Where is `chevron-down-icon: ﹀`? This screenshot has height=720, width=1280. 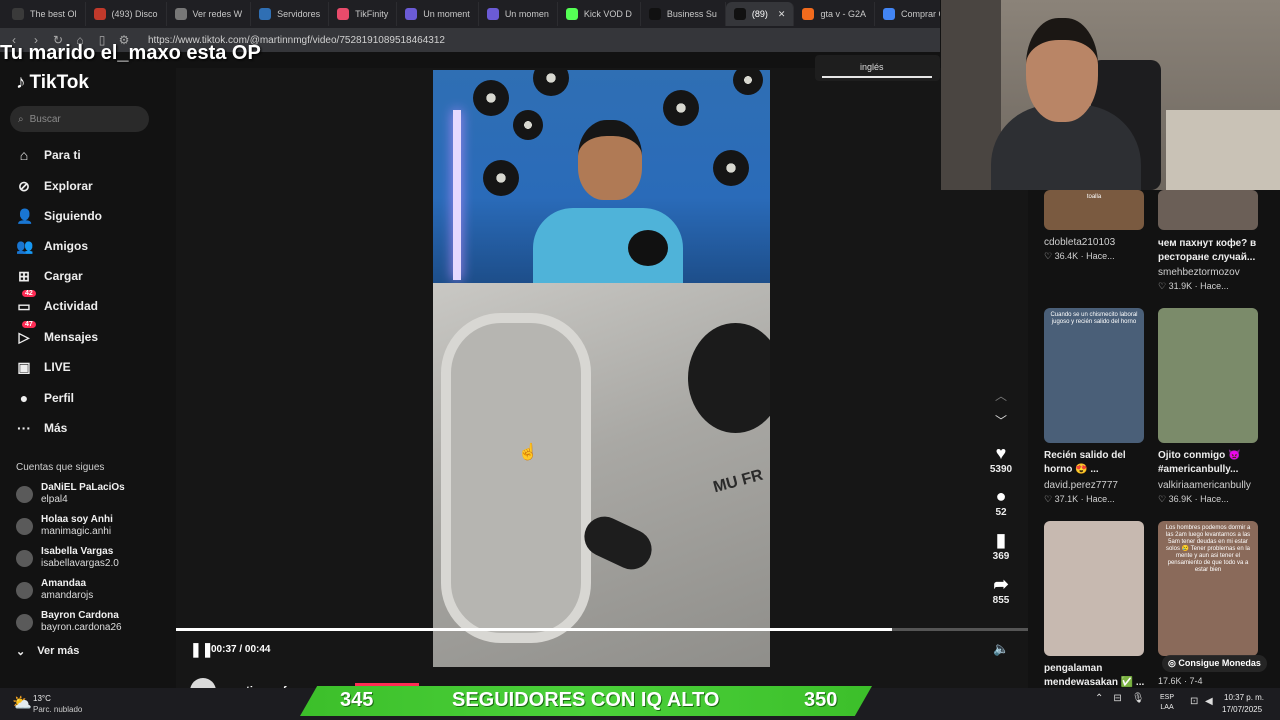 chevron-down-icon: ﹀ is located at coordinates (1001, 420).